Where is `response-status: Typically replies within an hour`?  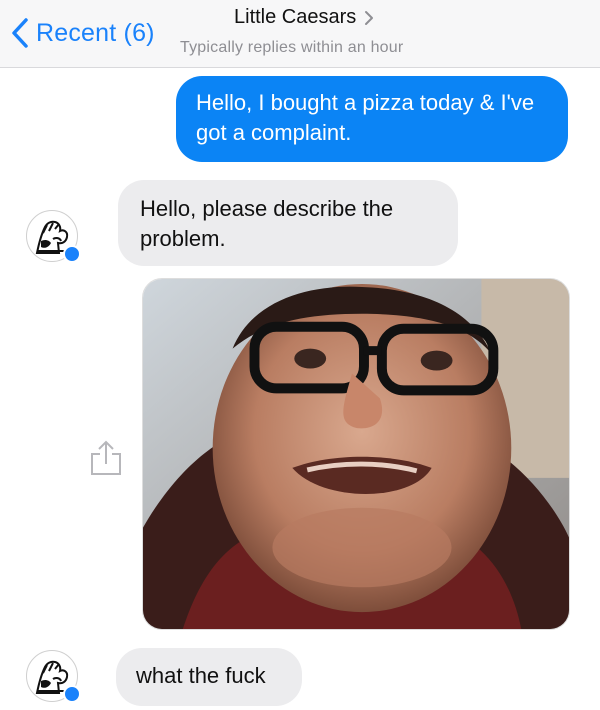 response-status: Typically replies within an hour is located at coordinates (292, 47).